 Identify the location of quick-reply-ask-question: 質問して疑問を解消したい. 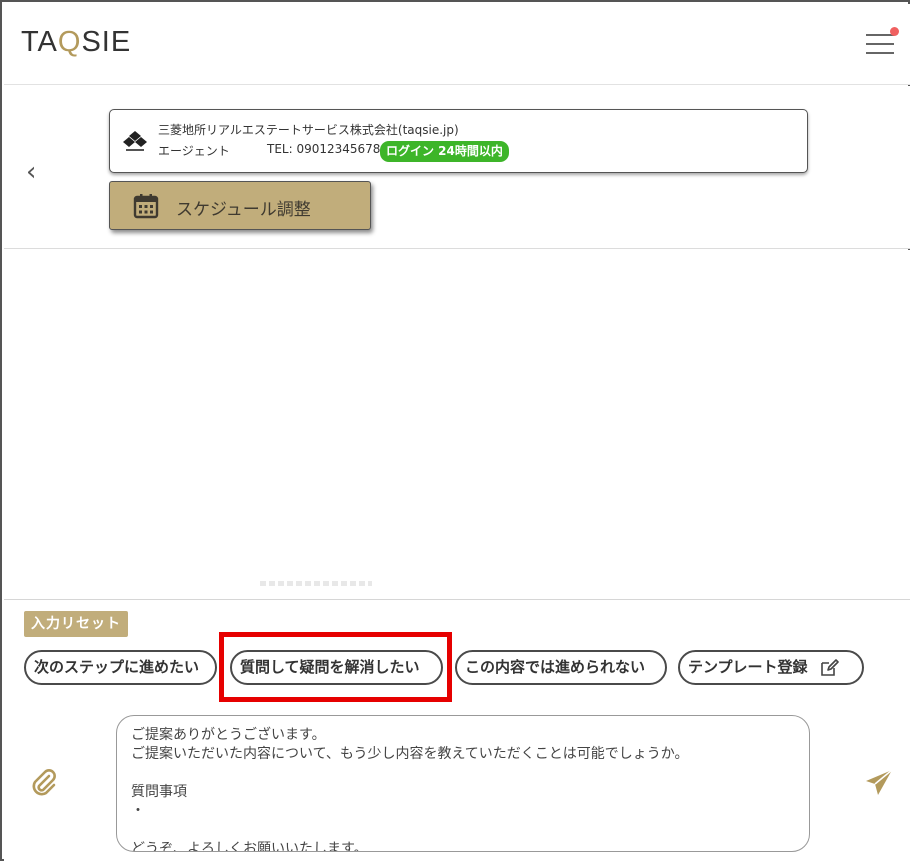
(336, 667).